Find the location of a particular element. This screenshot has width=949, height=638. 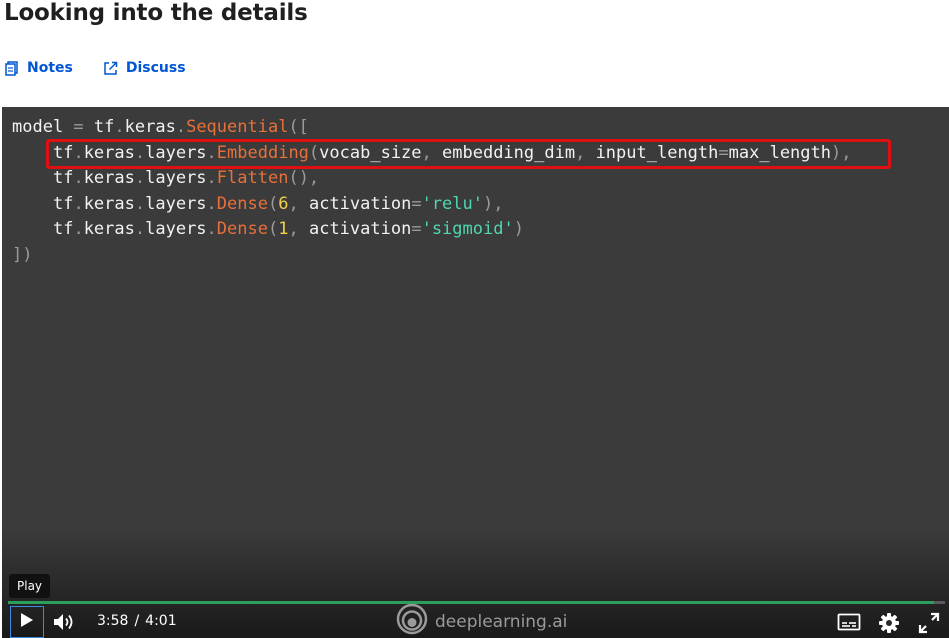

code-token: 1 is located at coordinates (283, 229).